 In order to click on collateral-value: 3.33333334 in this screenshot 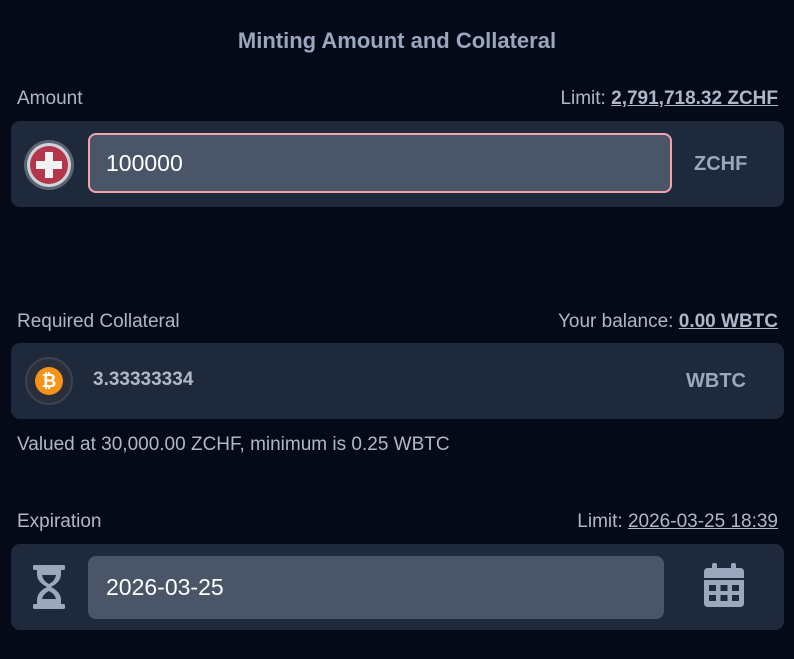, I will do `click(143, 379)`.